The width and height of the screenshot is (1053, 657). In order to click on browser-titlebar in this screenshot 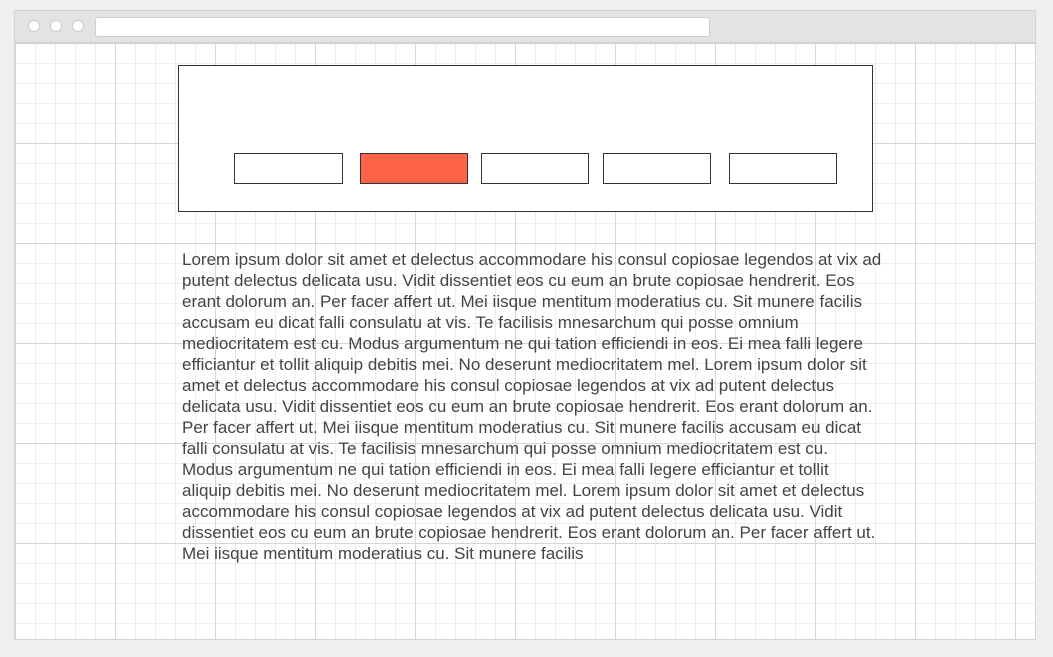, I will do `click(525, 27)`.